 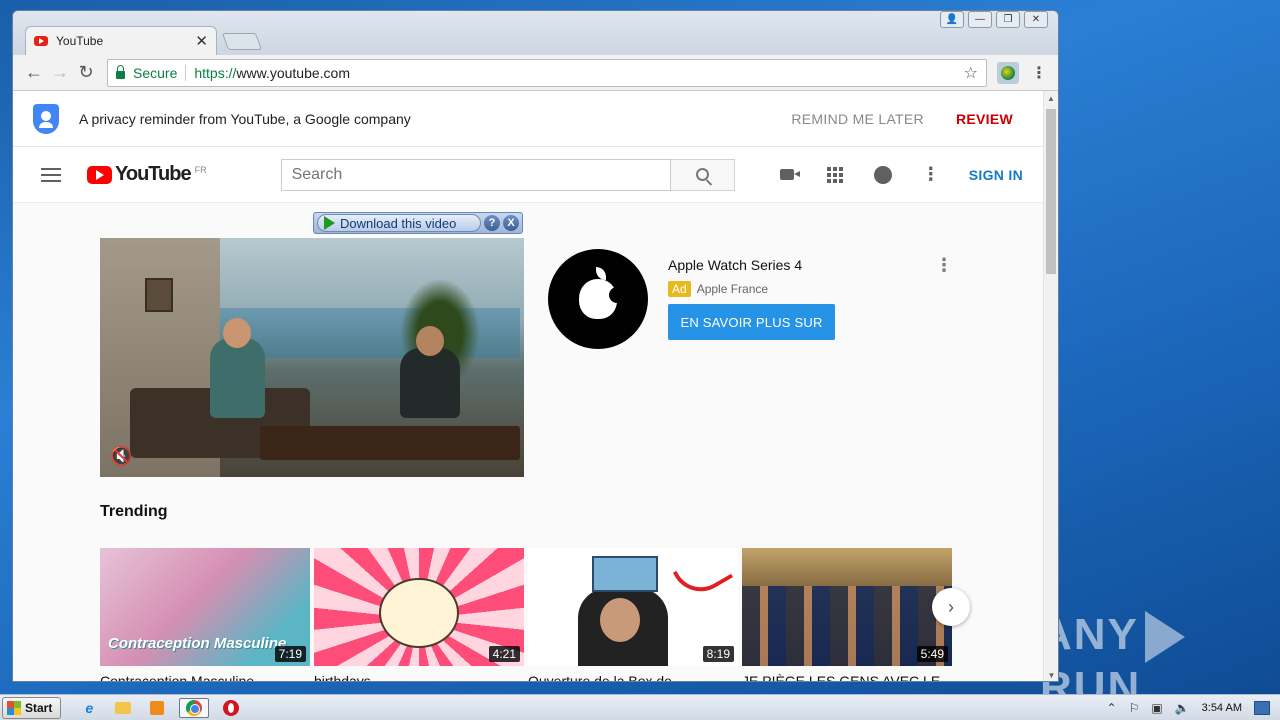 I want to click on start-button: Start, so click(x=32, y=707).